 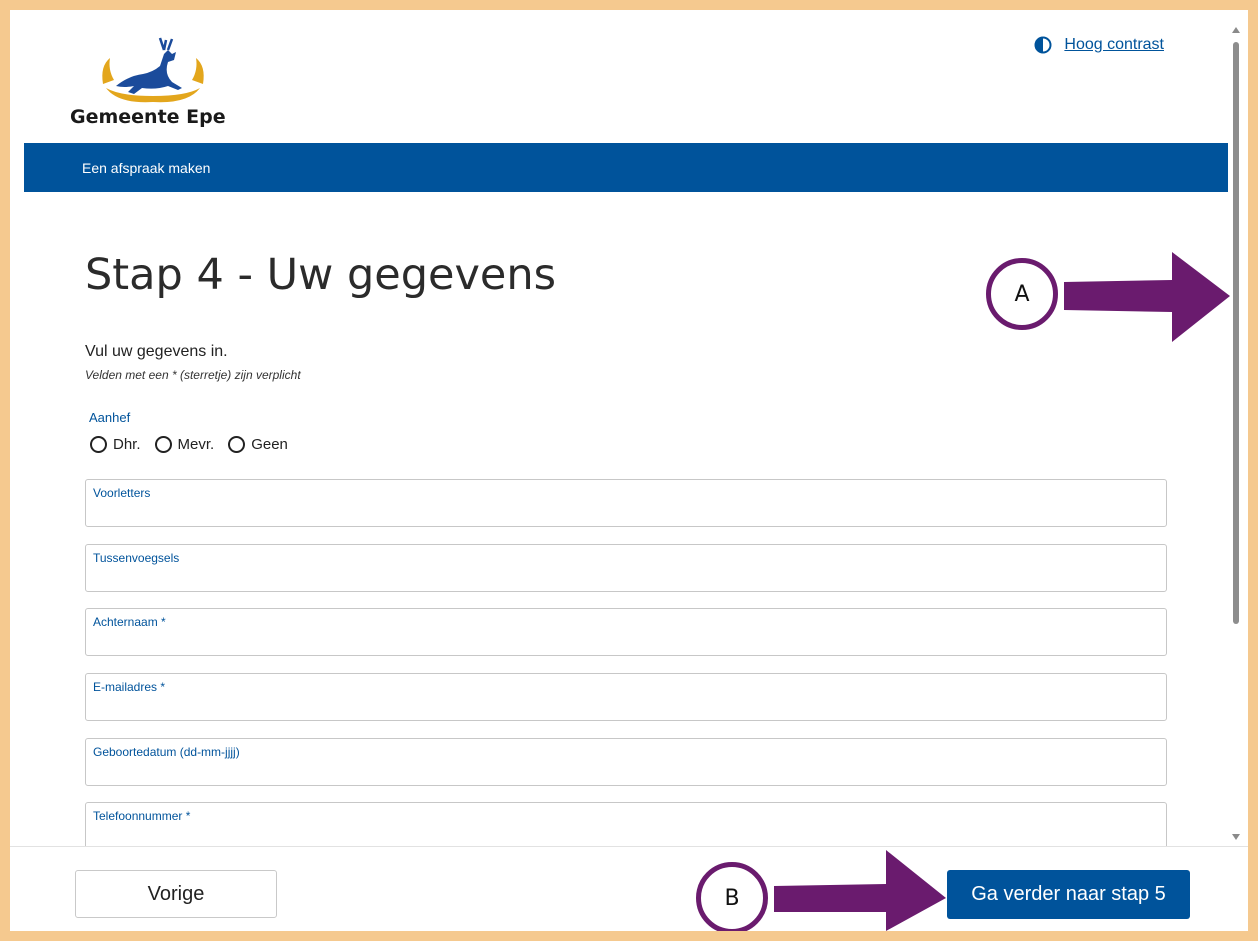 I want to click on infix-field: Tussenvoegsels, so click(x=626, y=568).